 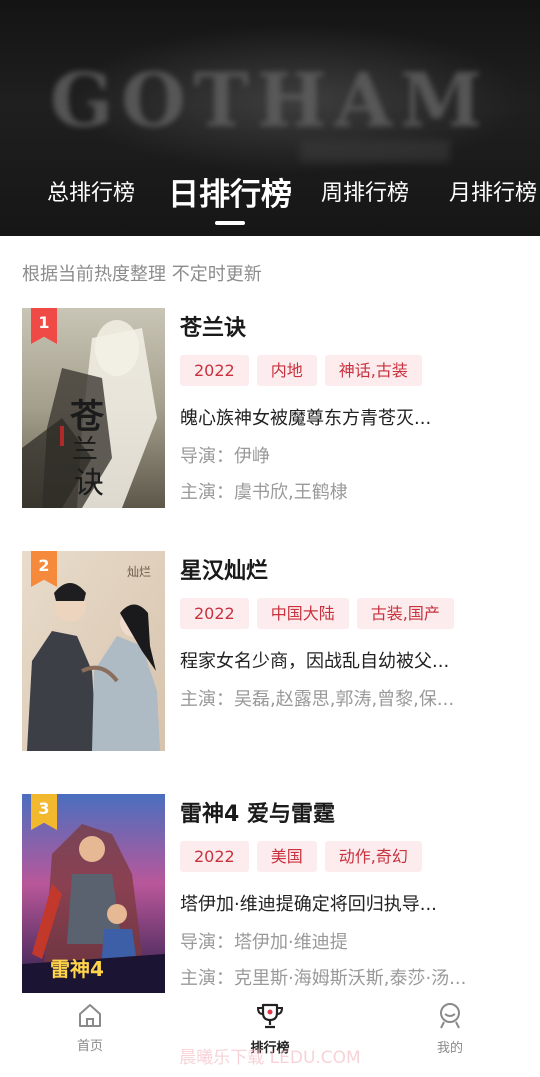 What do you see at coordinates (77, 969) in the screenshot?
I see `svg-text: 雷神4` at bounding box center [77, 969].